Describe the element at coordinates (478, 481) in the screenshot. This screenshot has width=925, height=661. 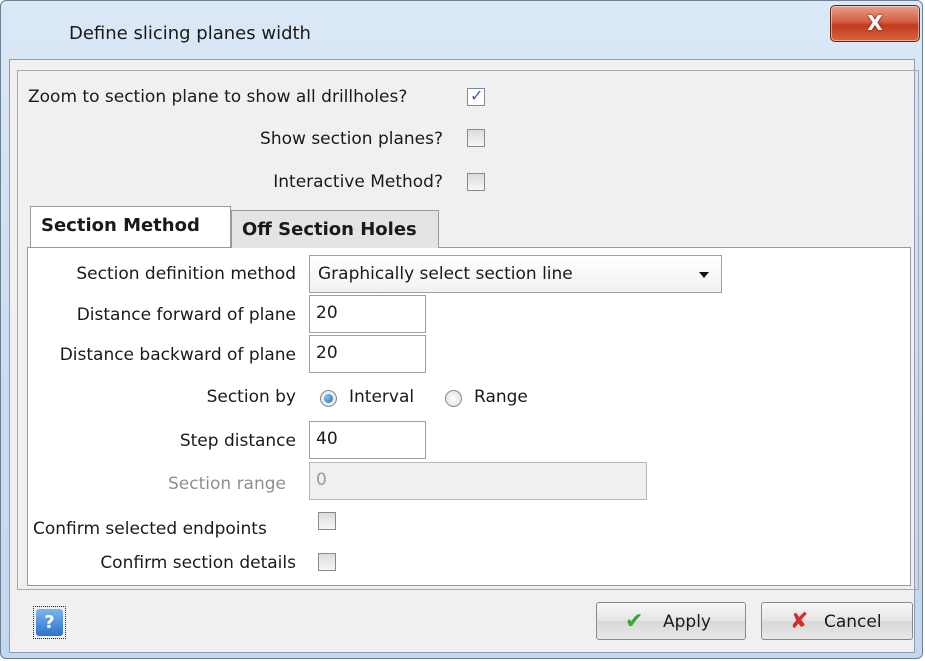
I see `section-range-input: 0` at that location.